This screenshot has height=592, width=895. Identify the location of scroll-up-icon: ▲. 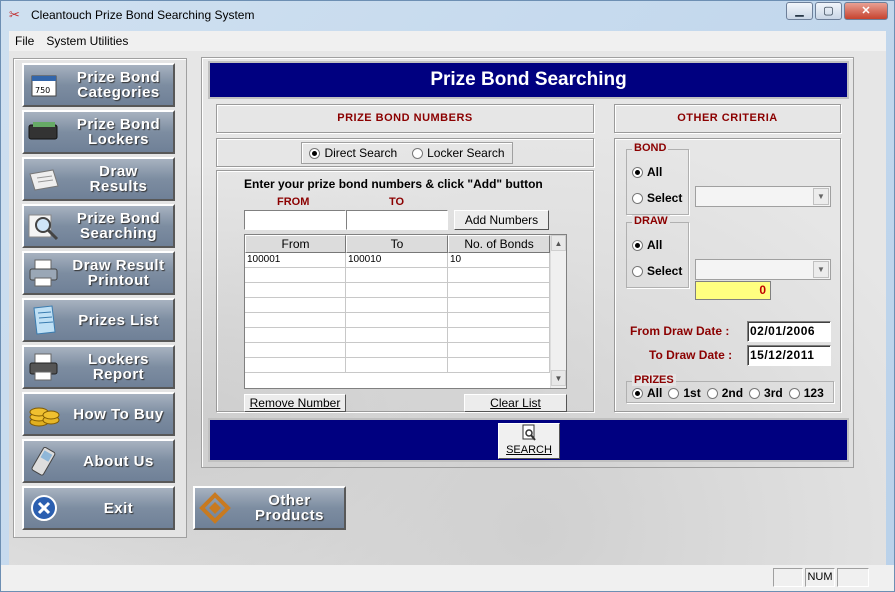
(558, 243).